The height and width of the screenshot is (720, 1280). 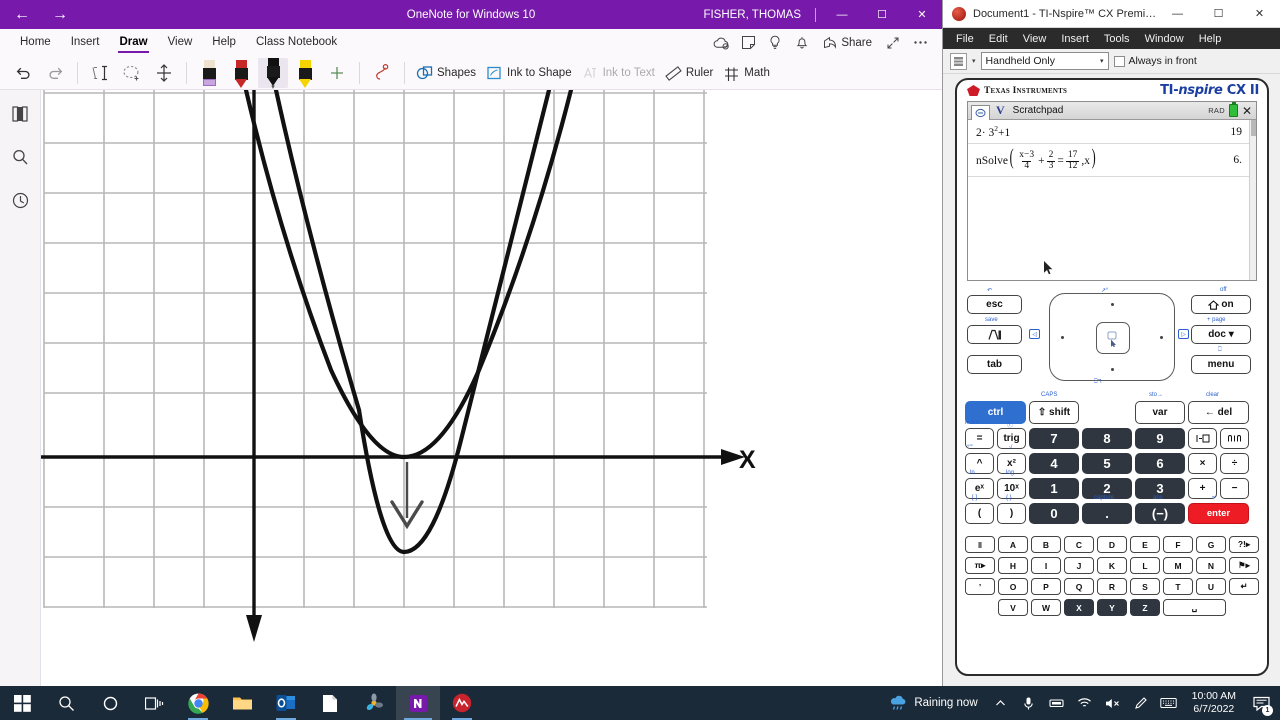 What do you see at coordinates (1160, 412) in the screenshot?
I see `key-var: var` at bounding box center [1160, 412].